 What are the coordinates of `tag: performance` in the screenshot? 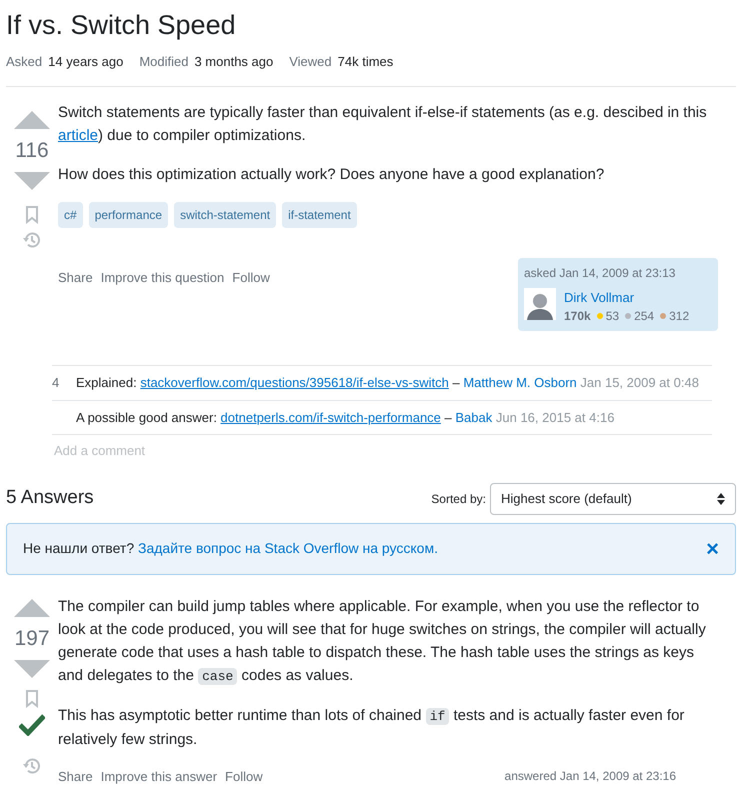 It's located at (128, 215).